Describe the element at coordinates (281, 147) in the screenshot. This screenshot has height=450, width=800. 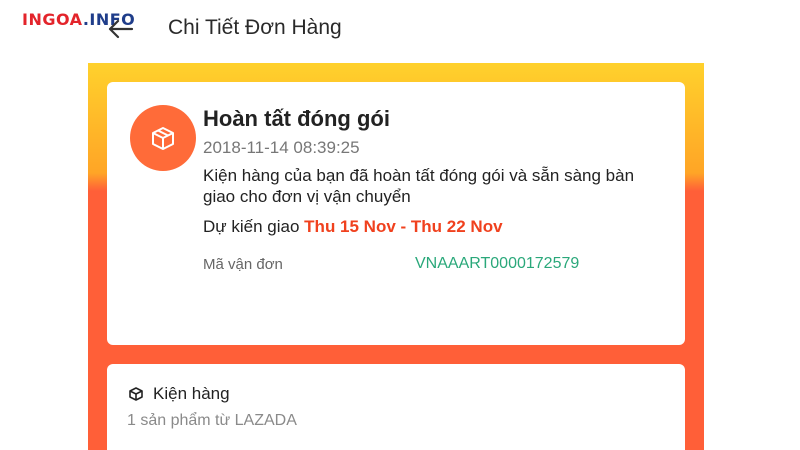
I see `status-timestamp: 2018-11-14 08:39:25` at that location.